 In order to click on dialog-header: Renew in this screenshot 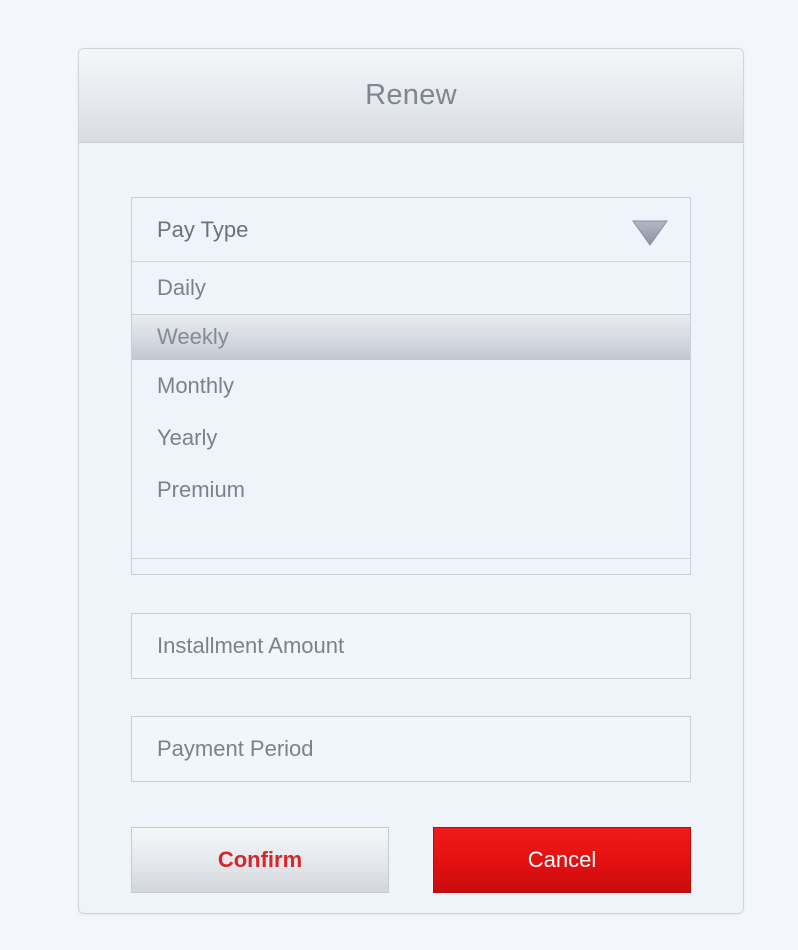, I will do `click(411, 96)`.